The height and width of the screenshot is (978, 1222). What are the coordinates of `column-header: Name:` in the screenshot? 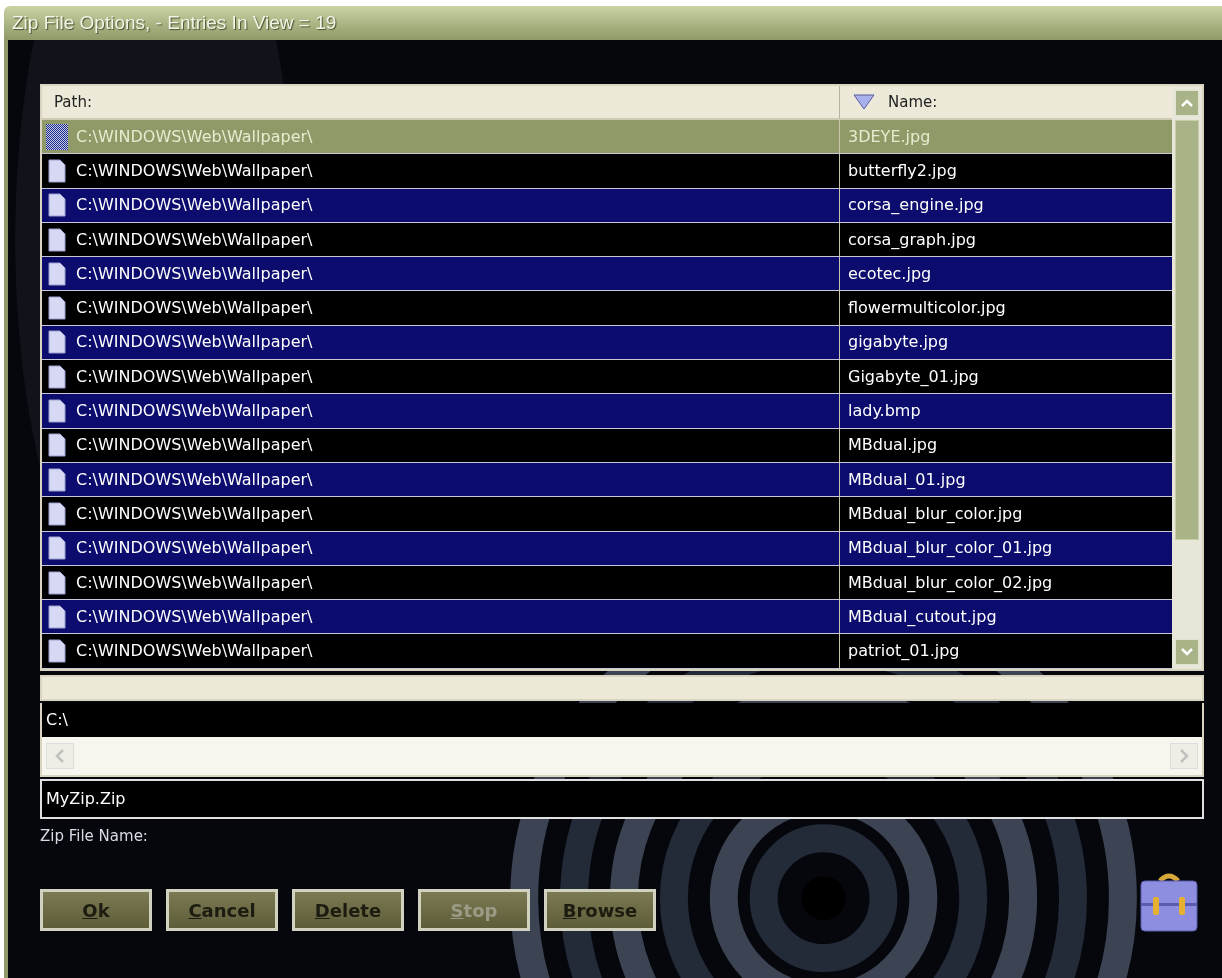 It's located at (1006, 102).